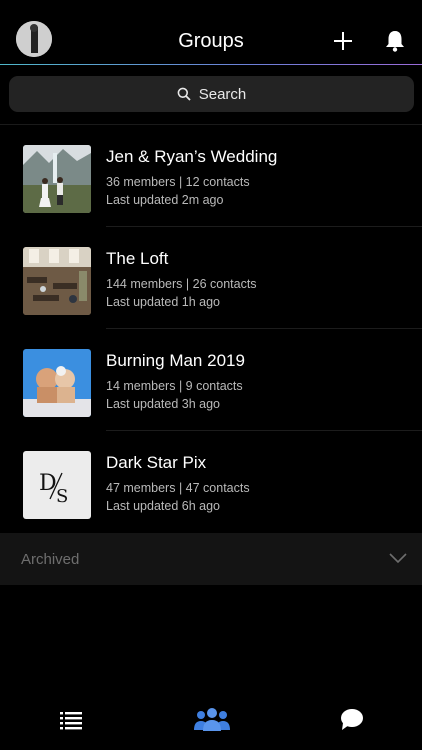 Image resolution: width=422 pixels, height=750 pixels. What do you see at coordinates (178, 488) in the screenshot?
I see `group-members: 47 members | 47 contacts` at bounding box center [178, 488].